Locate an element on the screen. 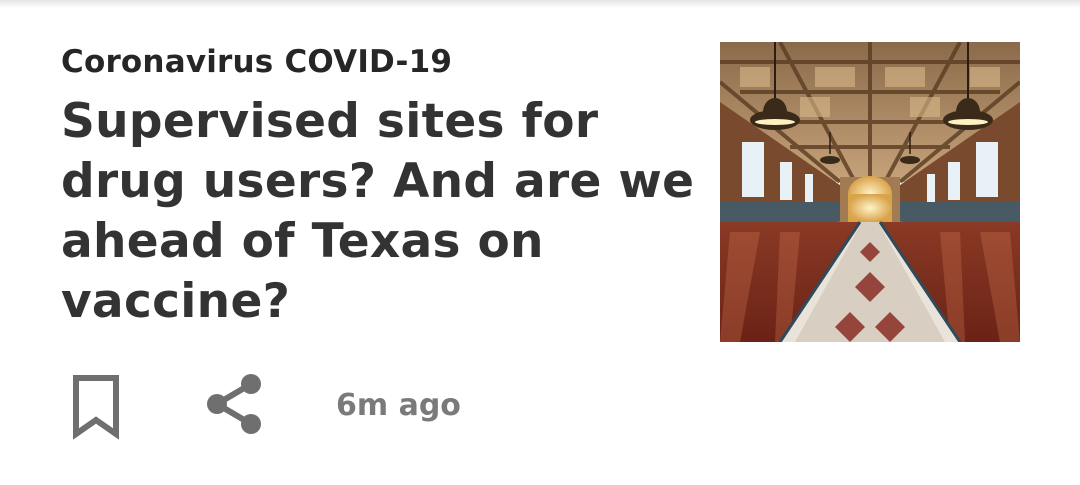  bookmark-button is located at coordinates (96, 407).